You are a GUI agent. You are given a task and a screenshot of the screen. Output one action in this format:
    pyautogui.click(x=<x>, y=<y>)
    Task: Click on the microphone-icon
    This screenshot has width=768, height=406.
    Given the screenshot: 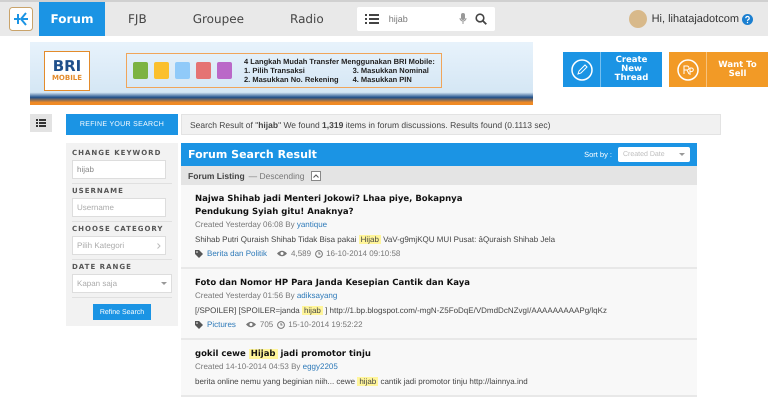 What is the action you would take?
    pyautogui.click(x=462, y=19)
    